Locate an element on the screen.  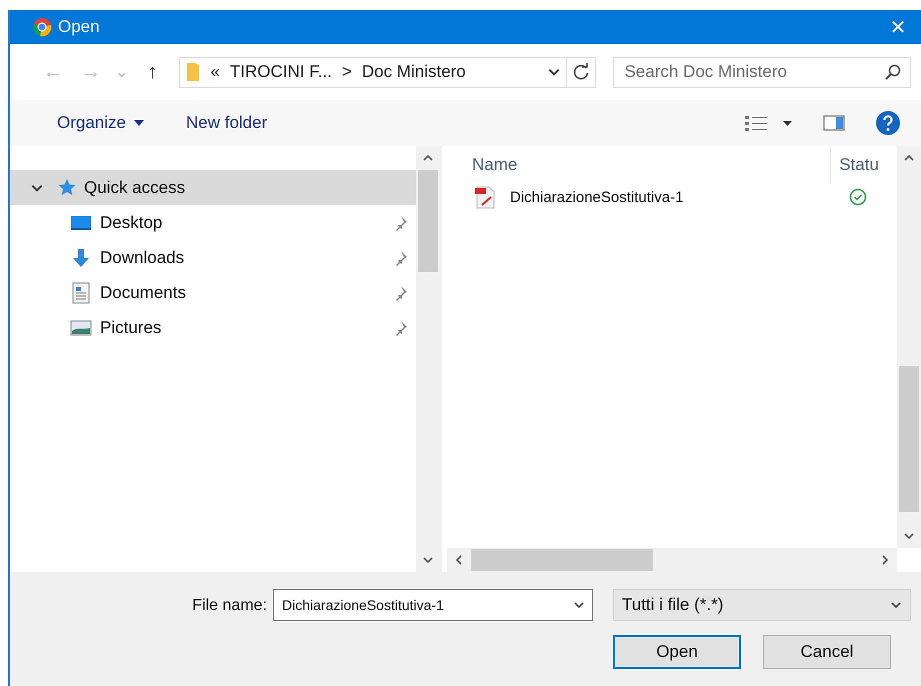
desktop-icon is located at coordinates (81, 223).